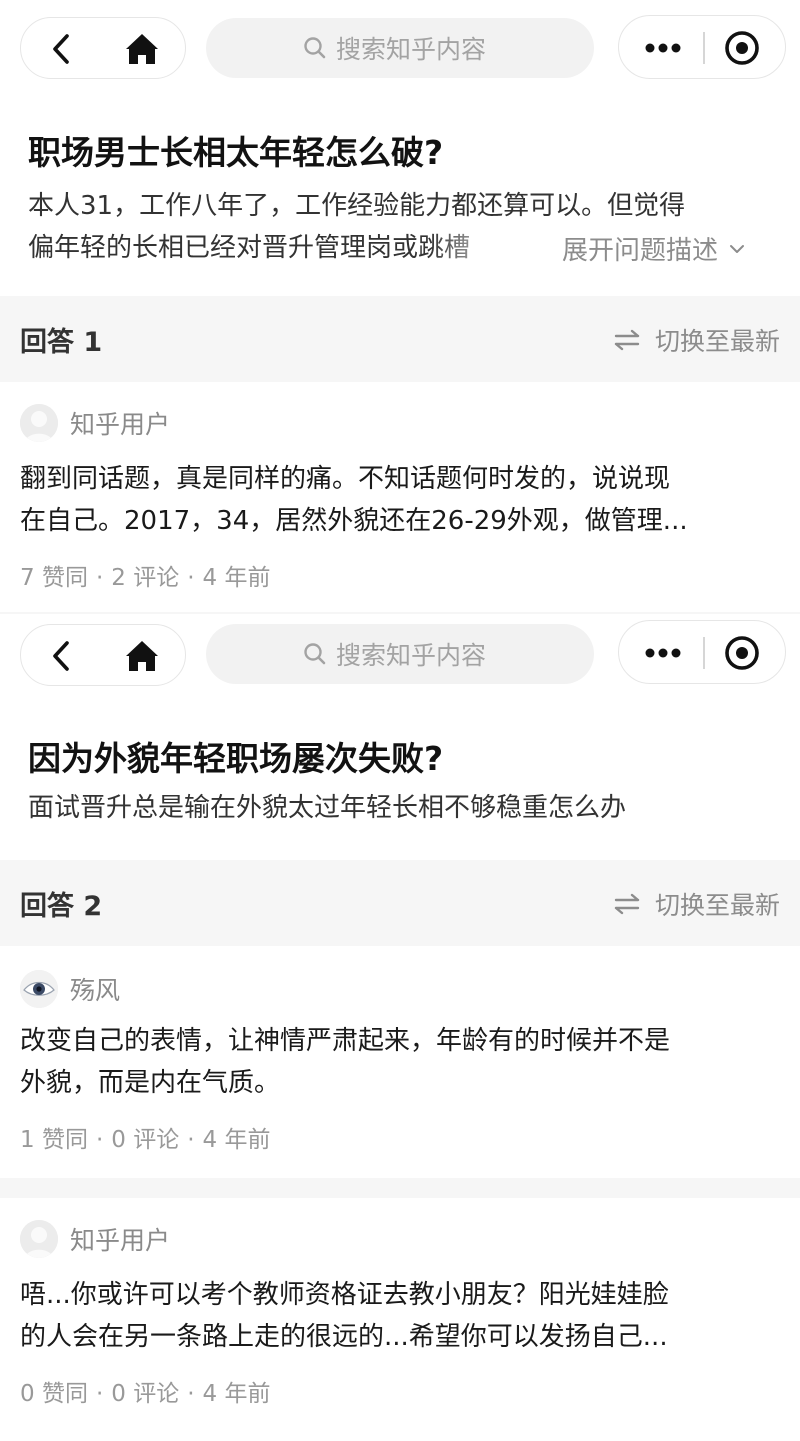  What do you see at coordinates (400, 340) in the screenshot?
I see `answers-header: 回答 1 切换至最新` at bounding box center [400, 340].